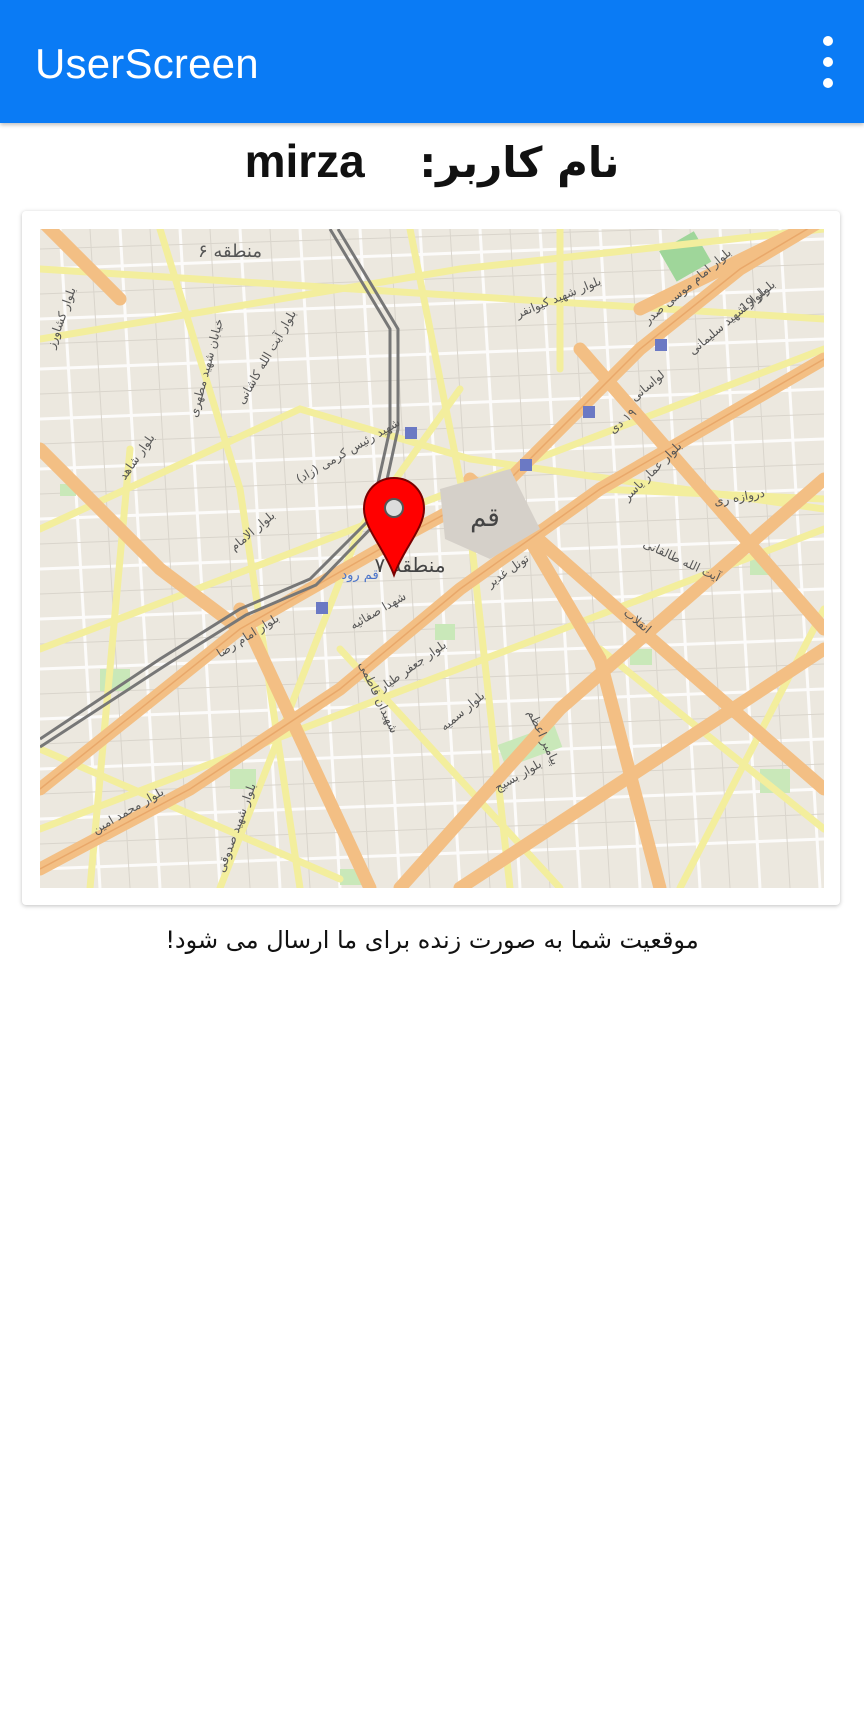 The width and height of the screenshot is (864, 1736). Describe the element at coordinates (230, 251) in the screenshot. I see `svg-text: منطقه ۶` at that location.